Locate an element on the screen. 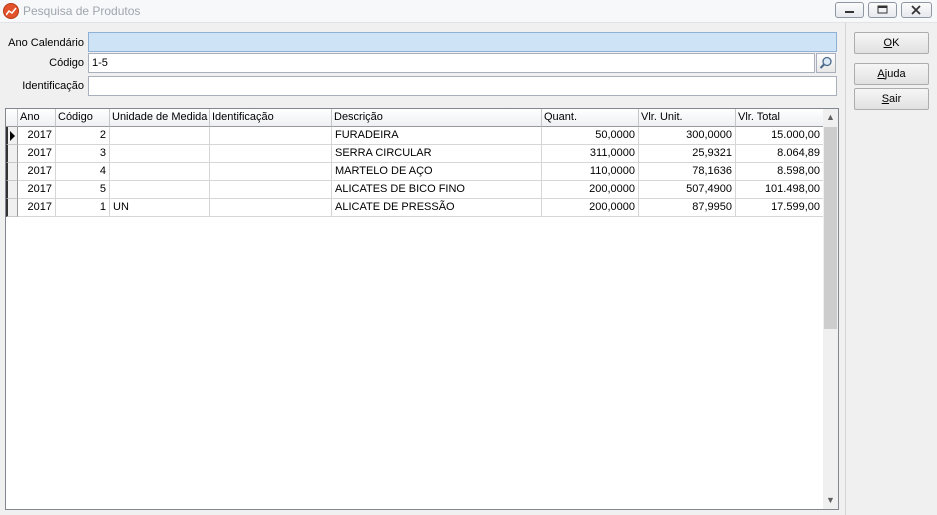  cell-vlr-unit: 507,4900 is located at coordinates (687, 190).